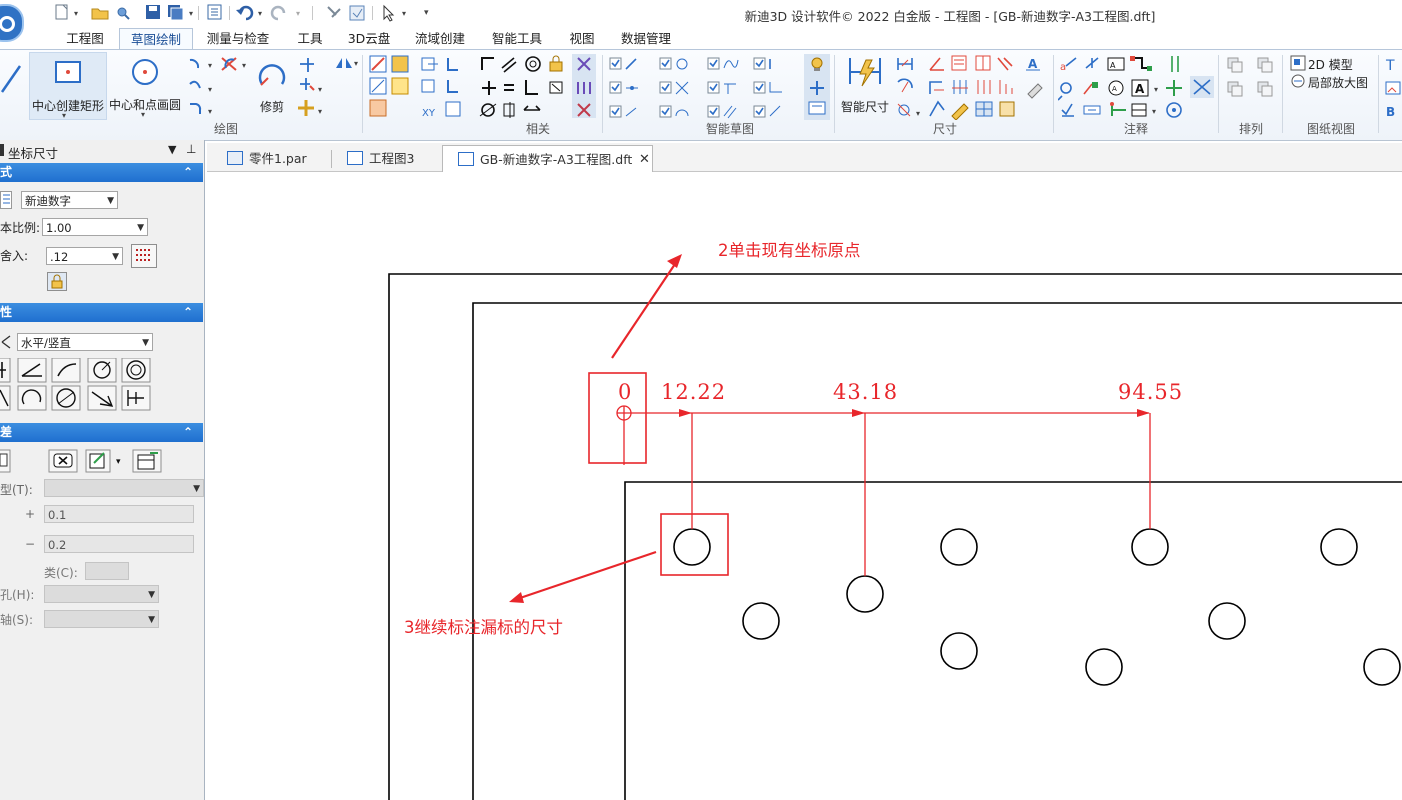 This screenshot has height=800, width=1402. I want to click on round-select: .12 ▼, so click(84, 256).